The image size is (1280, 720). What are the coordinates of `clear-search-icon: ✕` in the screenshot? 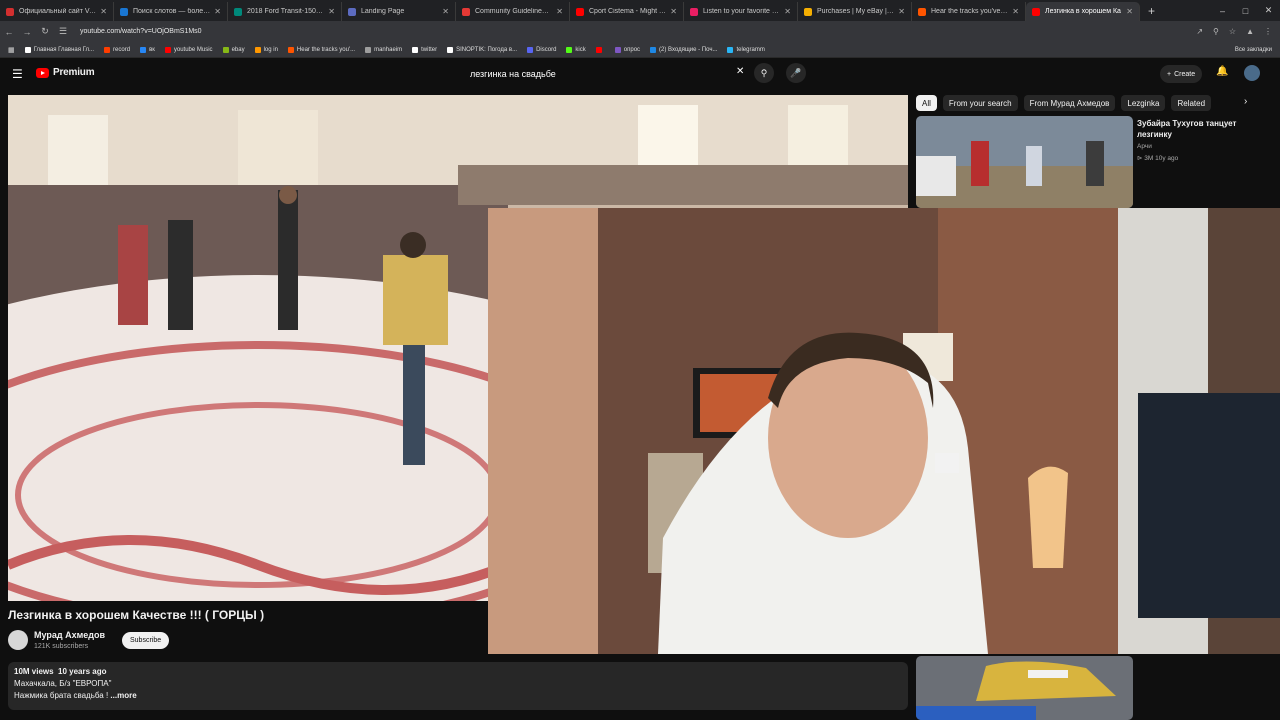 It's located at (740, 71).